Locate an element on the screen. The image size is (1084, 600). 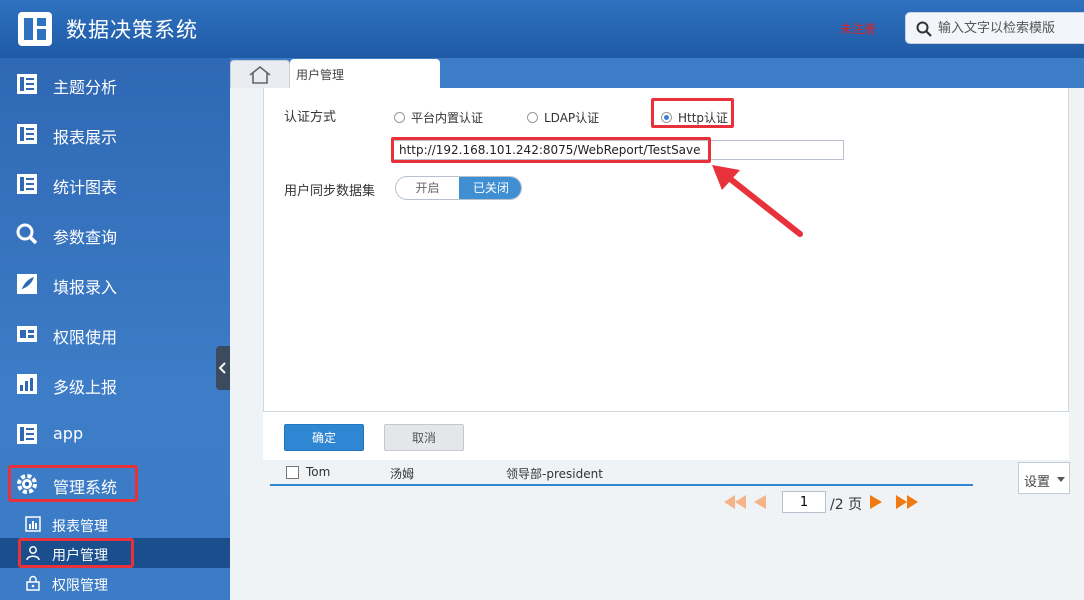
sidebar-item-label: 报表展示 is located at coordinates (85, 137).